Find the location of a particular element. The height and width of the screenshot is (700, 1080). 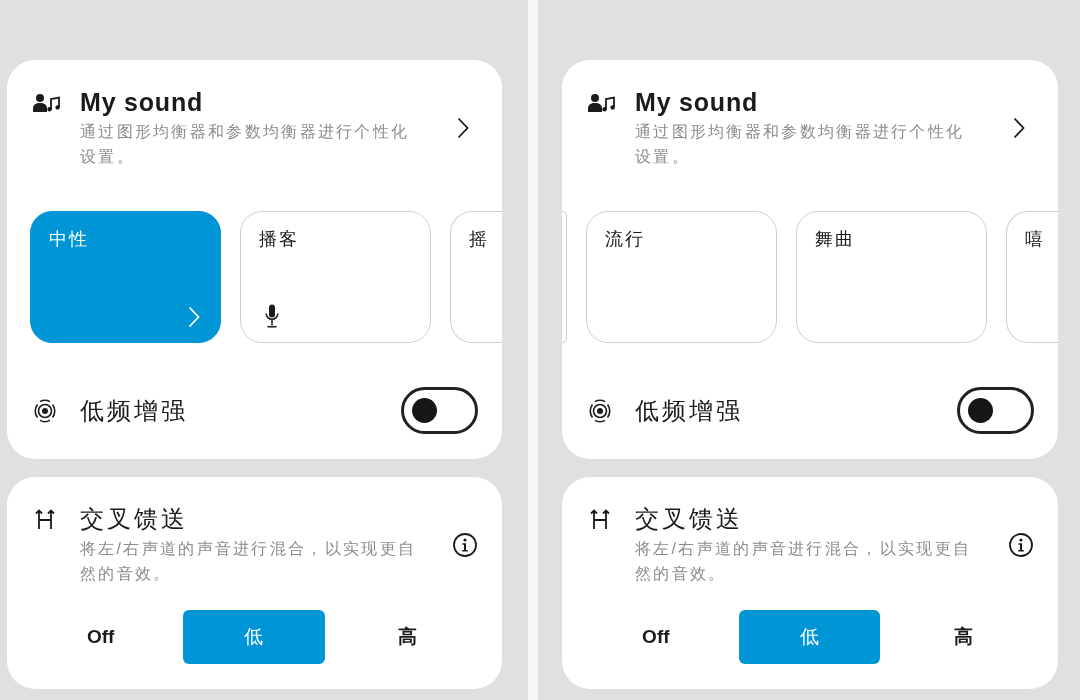

preset-tile: 舞曲 is located at coordinates (891, 277).